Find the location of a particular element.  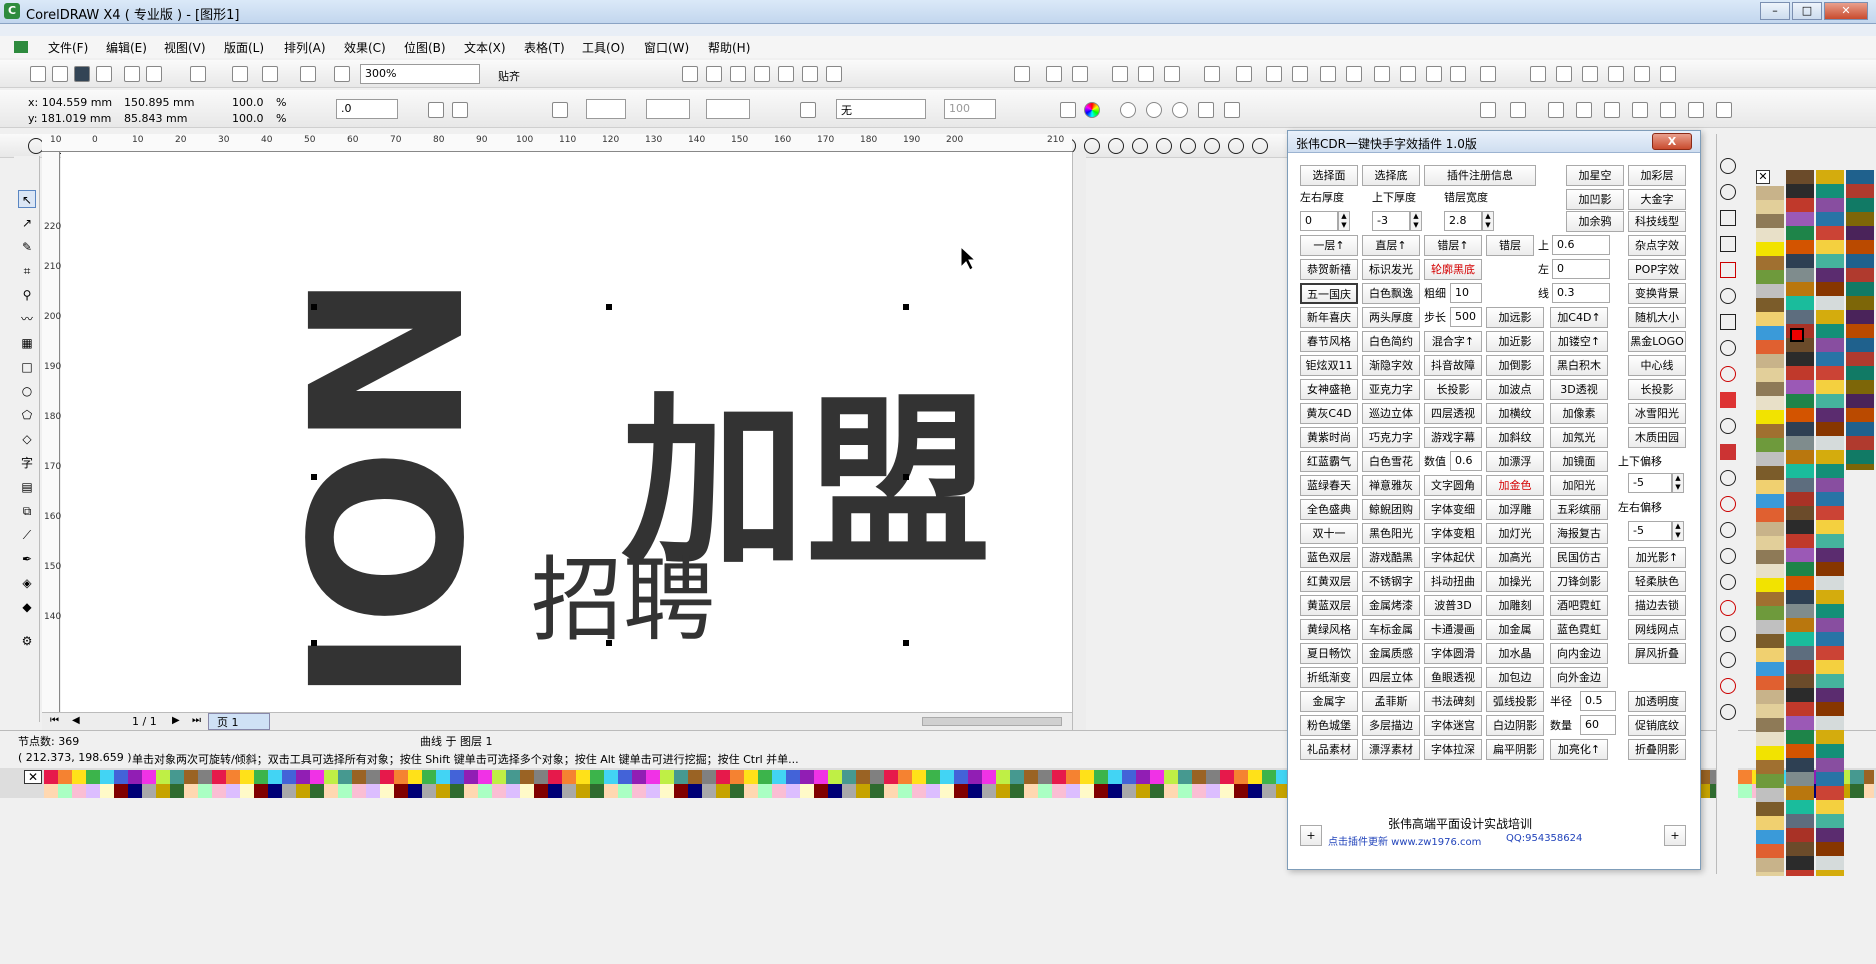

effect-button: 夏日畅饮 is located at coordinates (1329, 653).